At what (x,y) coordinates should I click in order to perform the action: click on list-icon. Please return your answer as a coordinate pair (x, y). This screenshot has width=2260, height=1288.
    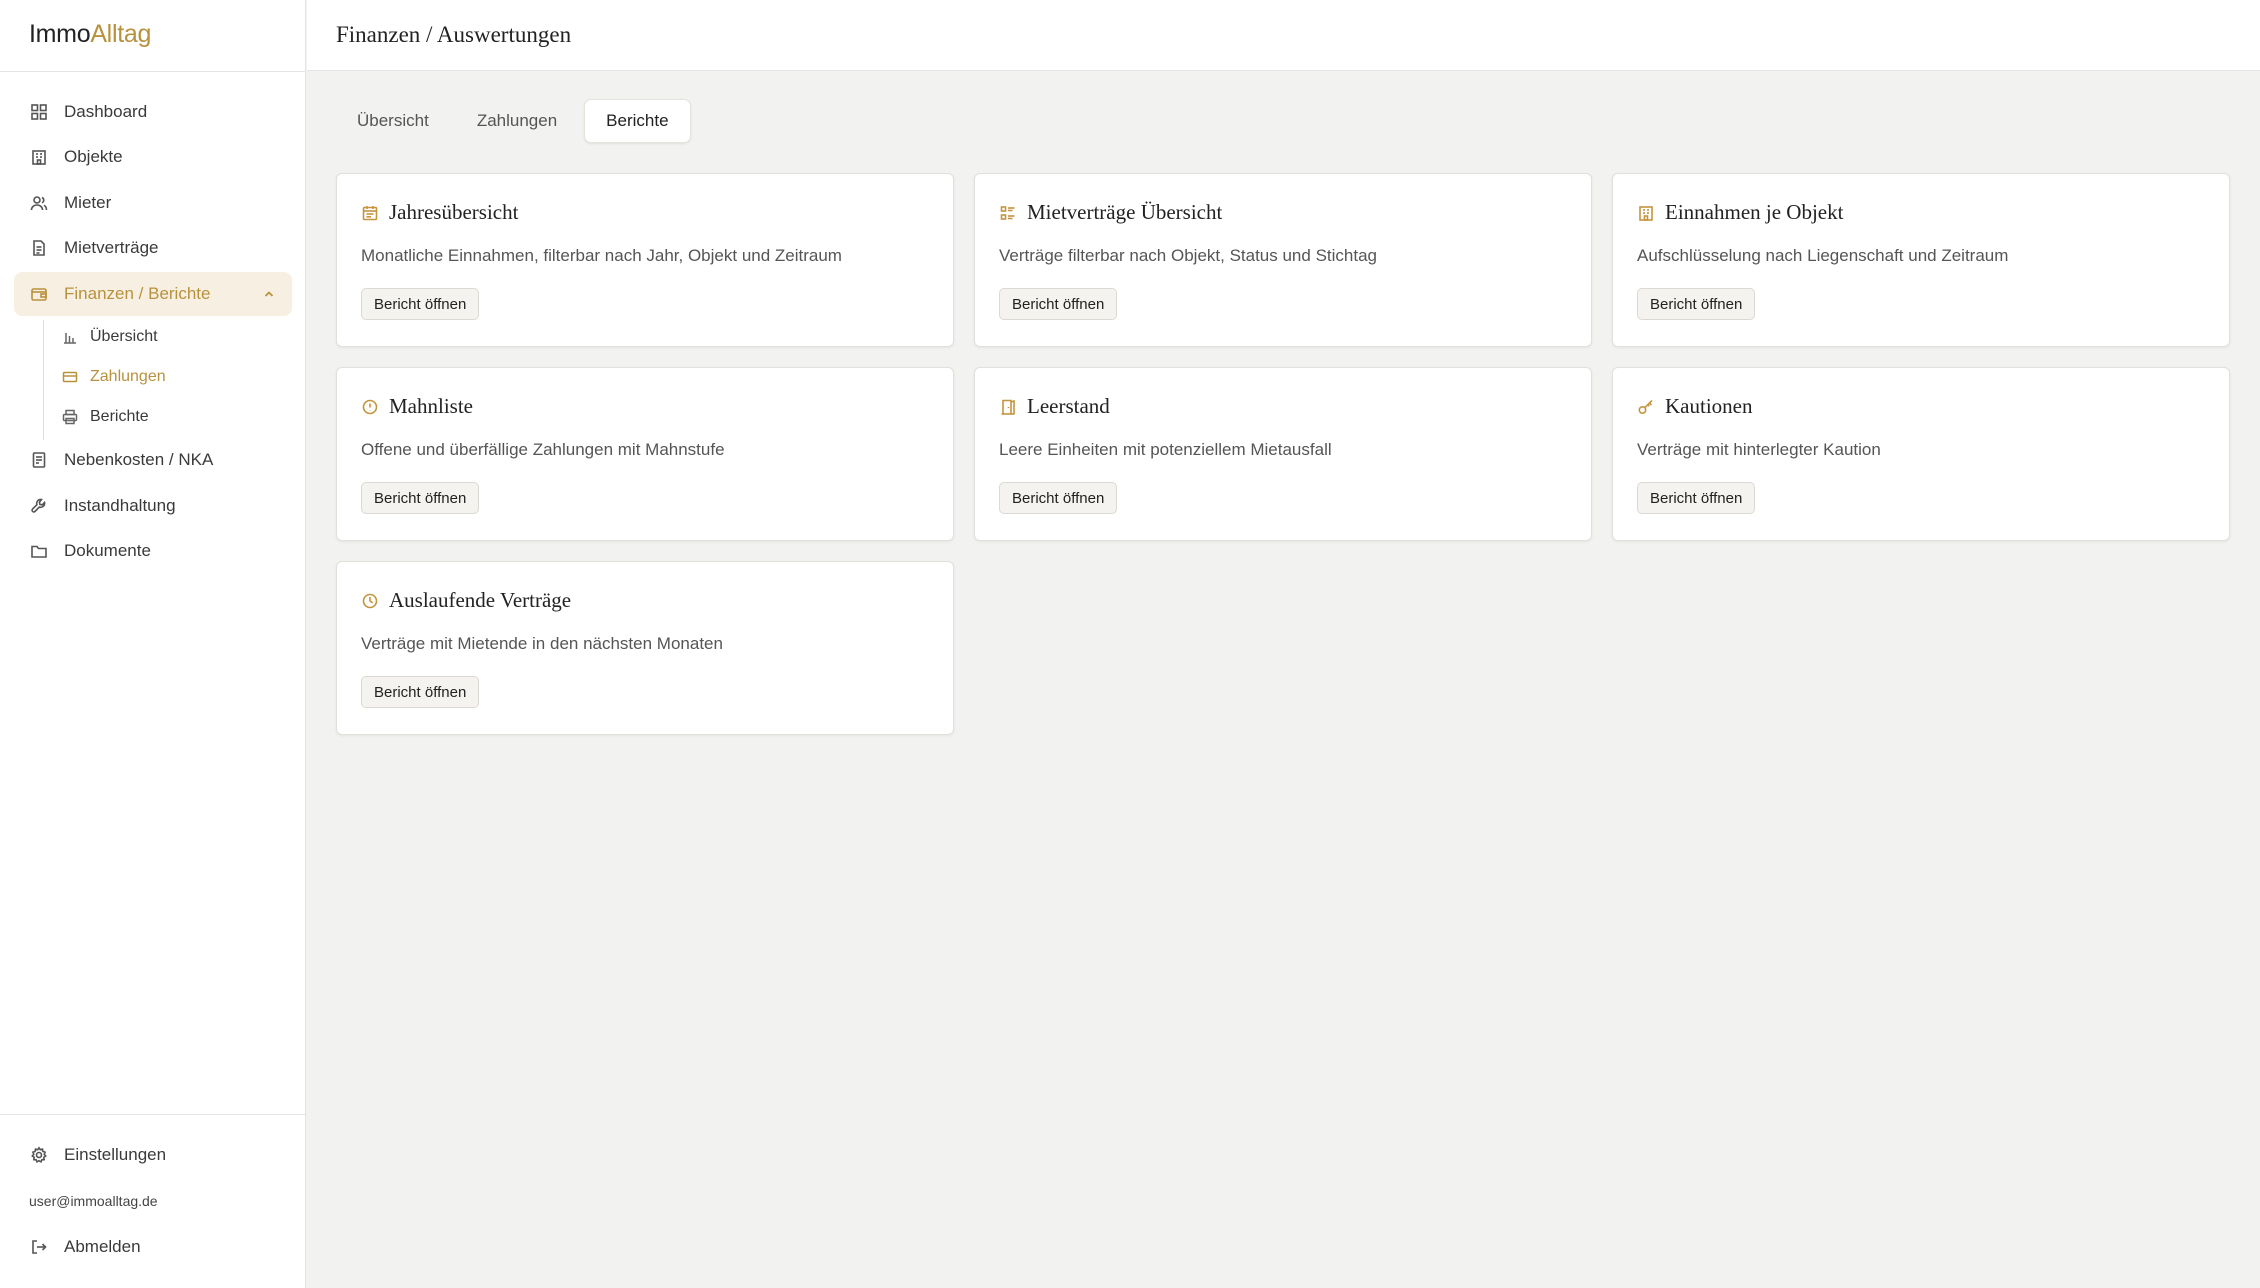
    Looking at the image, I should click on (1008, 213).